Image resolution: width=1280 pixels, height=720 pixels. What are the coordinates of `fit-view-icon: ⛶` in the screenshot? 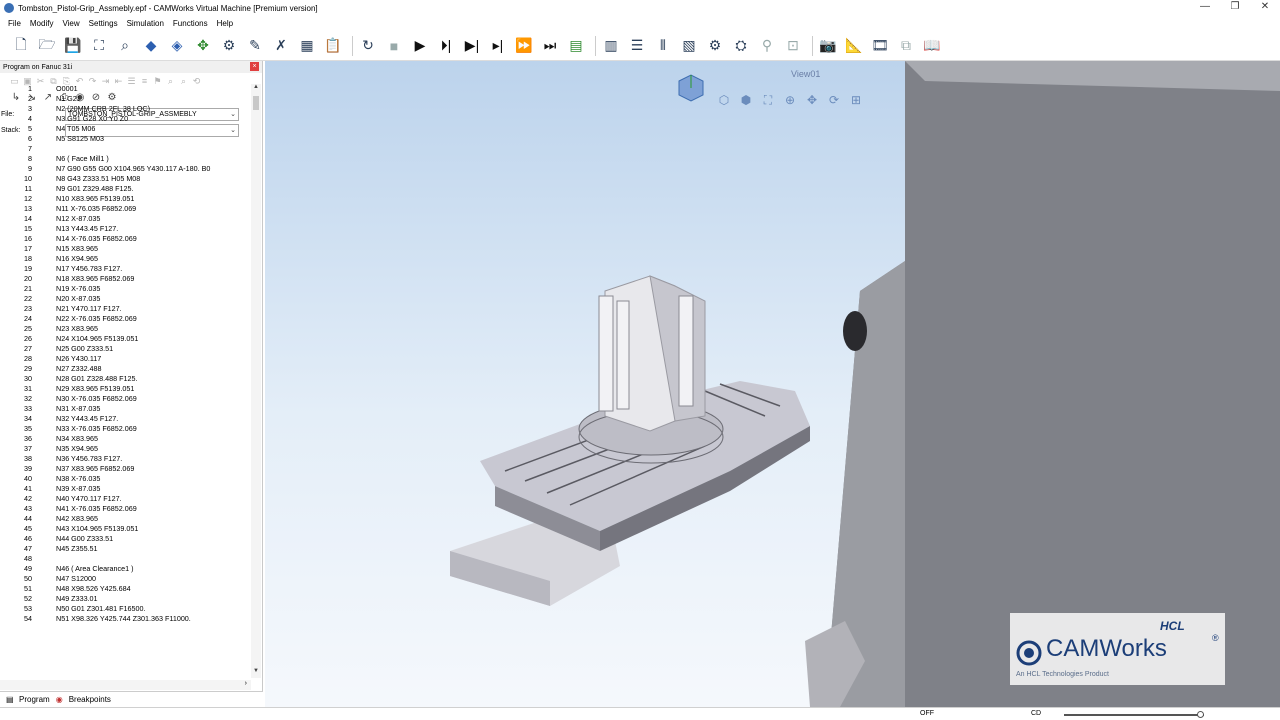 It's located at (768, 100).